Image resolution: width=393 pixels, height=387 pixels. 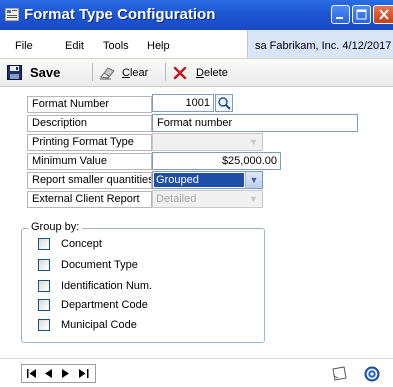 What do you see at coordinates (197, 103) in the screenshot?
I see `format-number-value: 1001` at bounding box center [197, 103].